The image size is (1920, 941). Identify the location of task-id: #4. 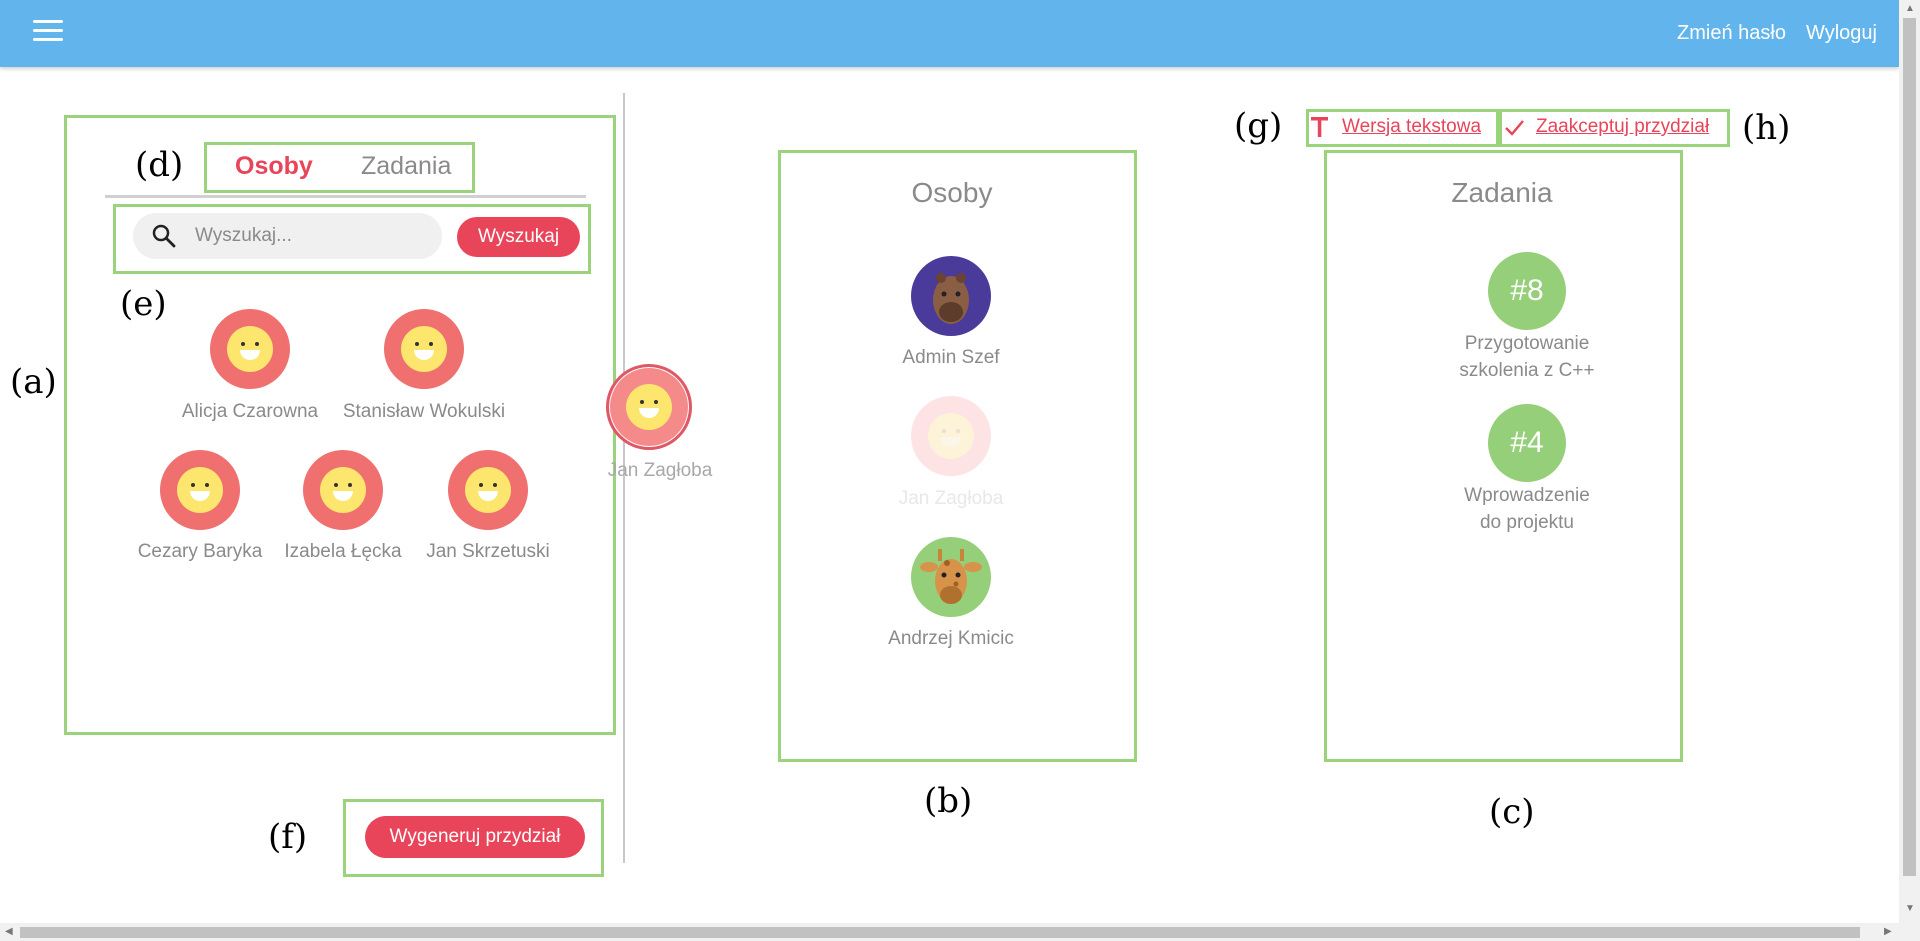
(1527, 443).